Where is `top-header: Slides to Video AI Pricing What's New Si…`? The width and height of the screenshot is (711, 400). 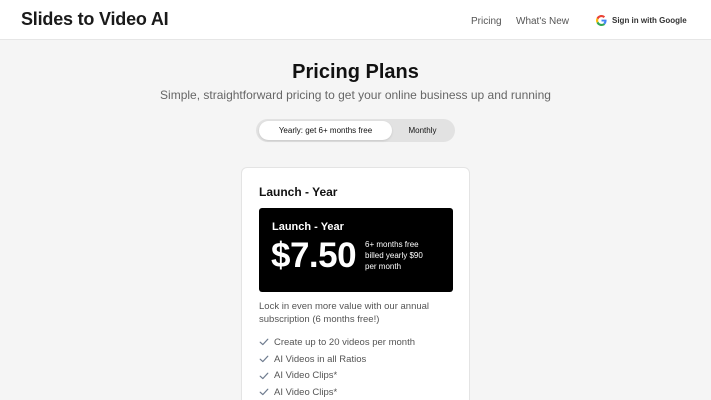 top-header: Slides to Video AI Pricing What's New Si… is located at coordinates (355, 20).